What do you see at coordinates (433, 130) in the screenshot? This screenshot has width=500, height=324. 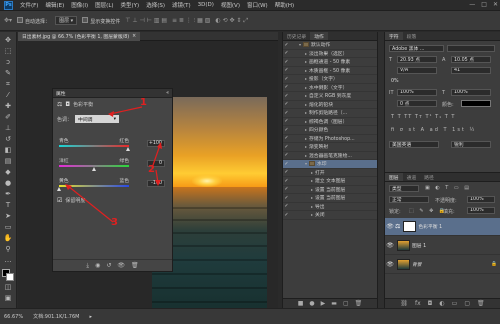 I see `opentype-buttons: ﬁ σ st A ad T 1st ½` at bounding box center [433, 130].